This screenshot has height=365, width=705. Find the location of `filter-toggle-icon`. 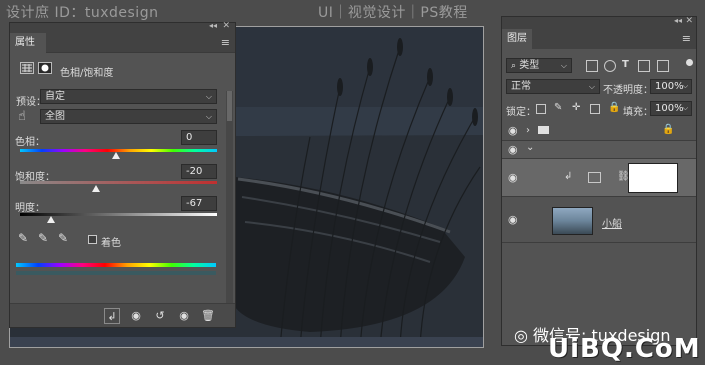

filter-toggle-icon is located at coordinates (689, 62).